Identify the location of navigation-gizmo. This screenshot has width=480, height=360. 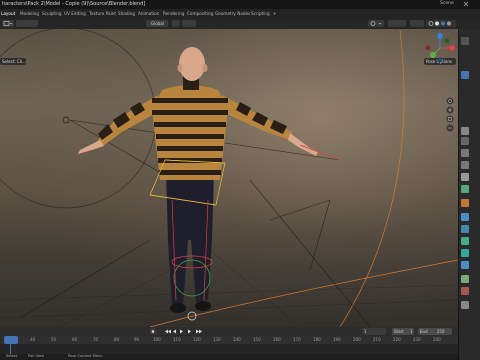
(440, 48).